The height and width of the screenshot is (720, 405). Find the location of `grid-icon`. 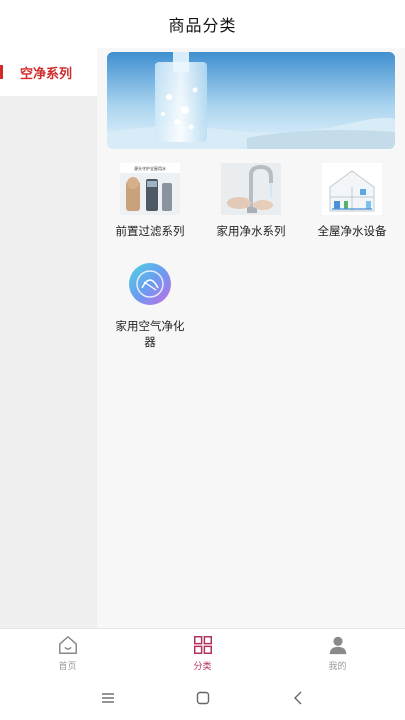

grid-icon is located at coordinates (202, 645).